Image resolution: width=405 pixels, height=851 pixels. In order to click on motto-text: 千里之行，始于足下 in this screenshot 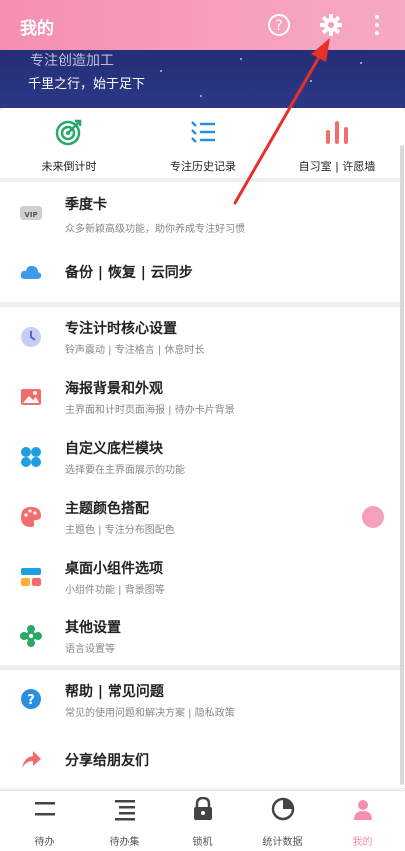, I will do `click(87, 84)`.